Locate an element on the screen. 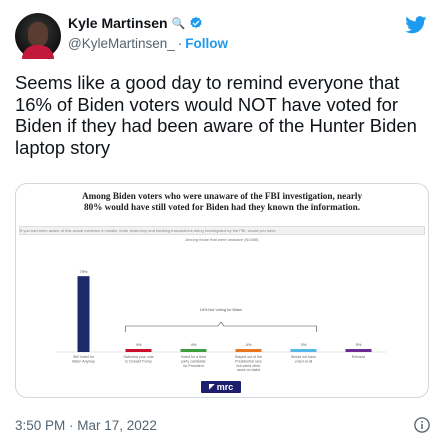 The width and height of the screenshot is (444, 448). tweet-timestamp: 3:50 PM · Mar 17, 2022 is located at coordinates (86, 425).